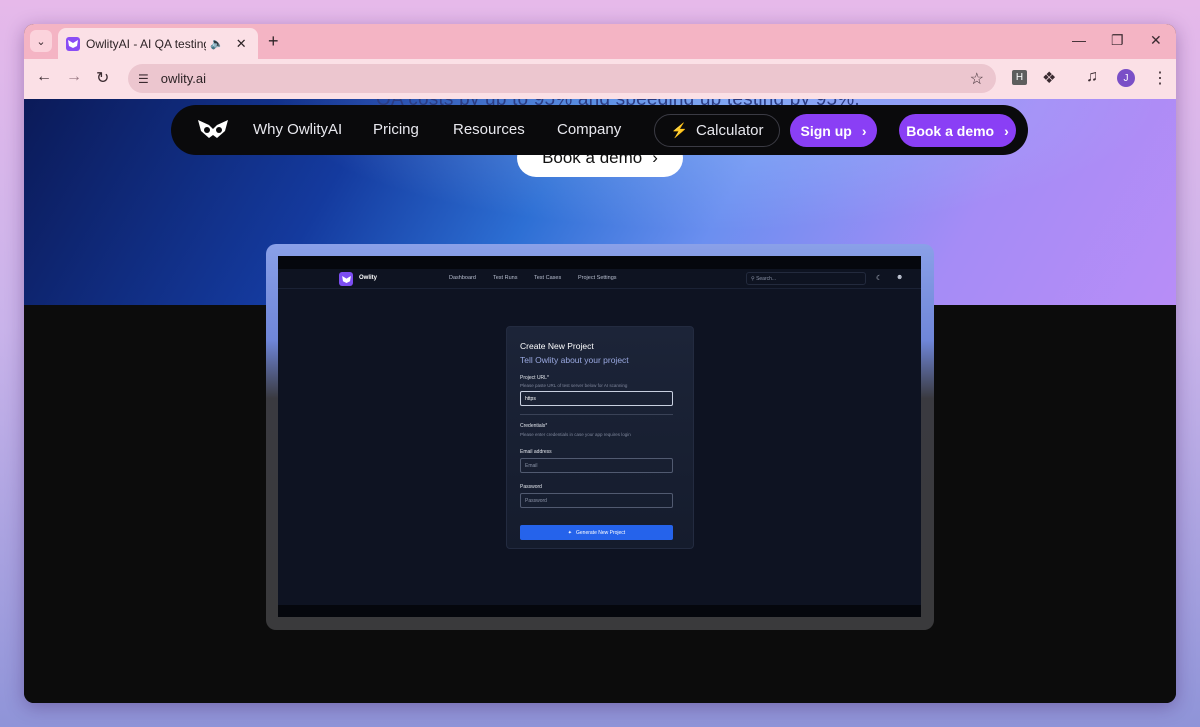 The image size is (1200, 727). What do you see at coordinates (596, 500) in the screenshot?
I see `password-input: Password` at bounding box center [596, 500].